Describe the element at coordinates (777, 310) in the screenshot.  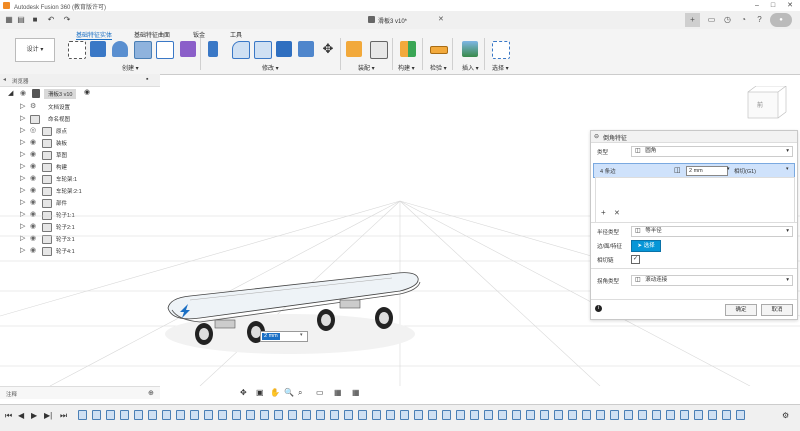
I see `cancel-button: 取消` at that location.